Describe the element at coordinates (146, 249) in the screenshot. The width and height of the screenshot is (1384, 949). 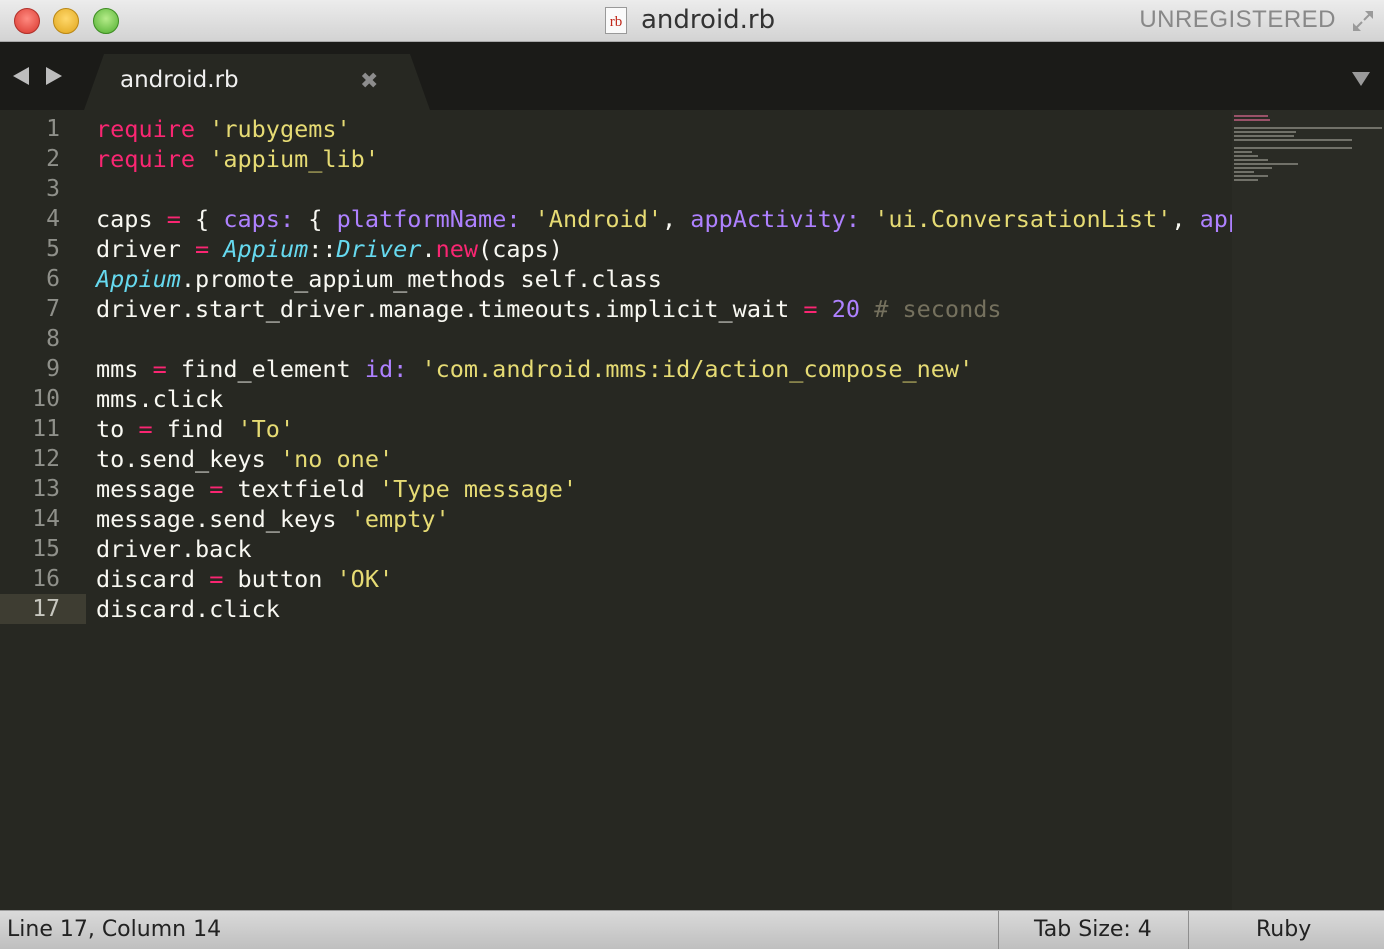
I see `identifier-token: driver` at that location.